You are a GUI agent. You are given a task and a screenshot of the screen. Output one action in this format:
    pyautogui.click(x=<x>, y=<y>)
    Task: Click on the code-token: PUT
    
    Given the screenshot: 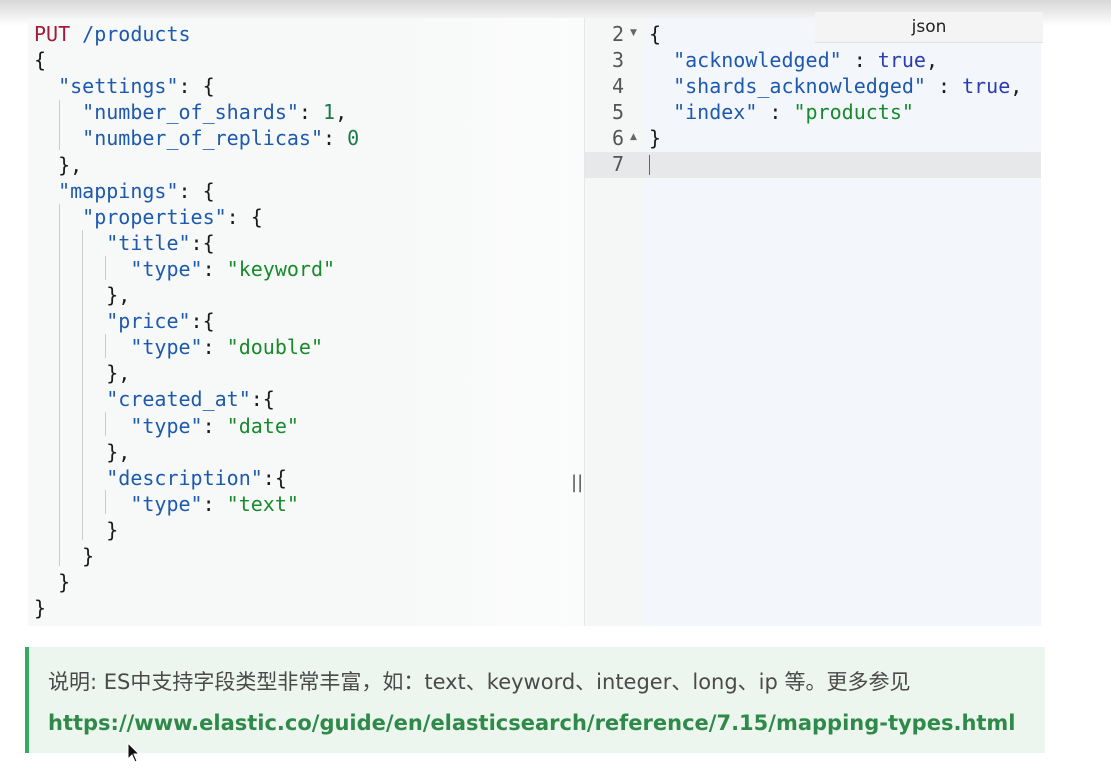 What is the action you would take?
    pyautogui.click(x=52, y=34)
    